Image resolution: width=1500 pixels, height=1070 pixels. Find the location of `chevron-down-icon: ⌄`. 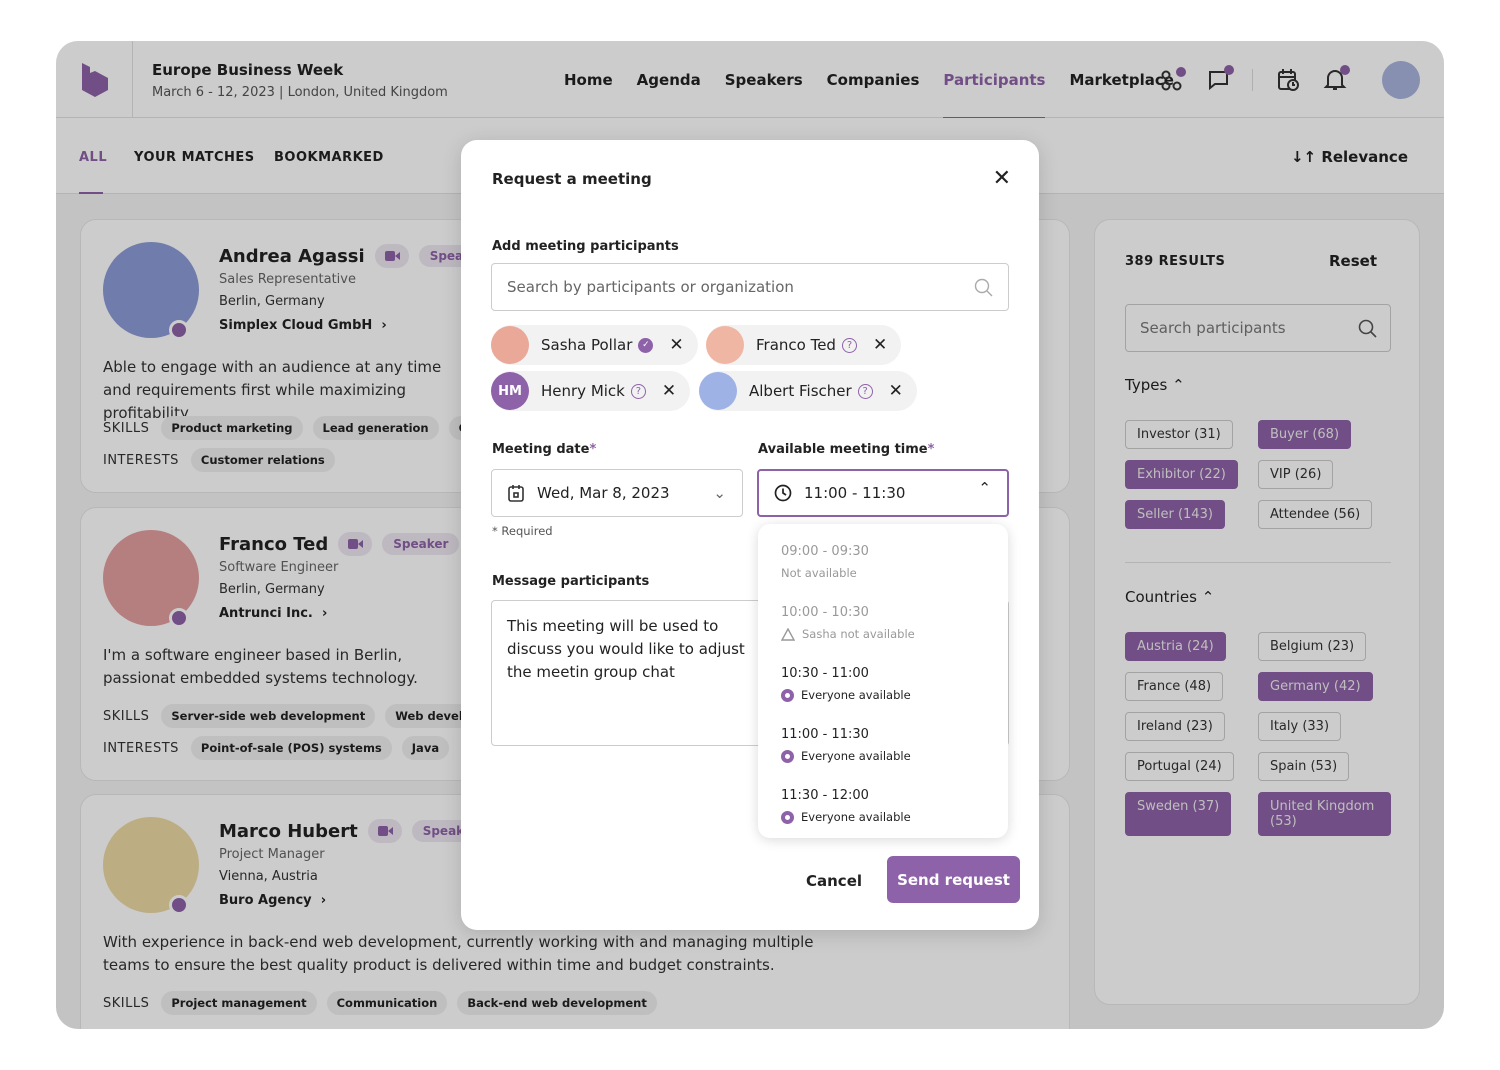

chevron-down-icon: ⌄ is located at coordinates (719, 493).